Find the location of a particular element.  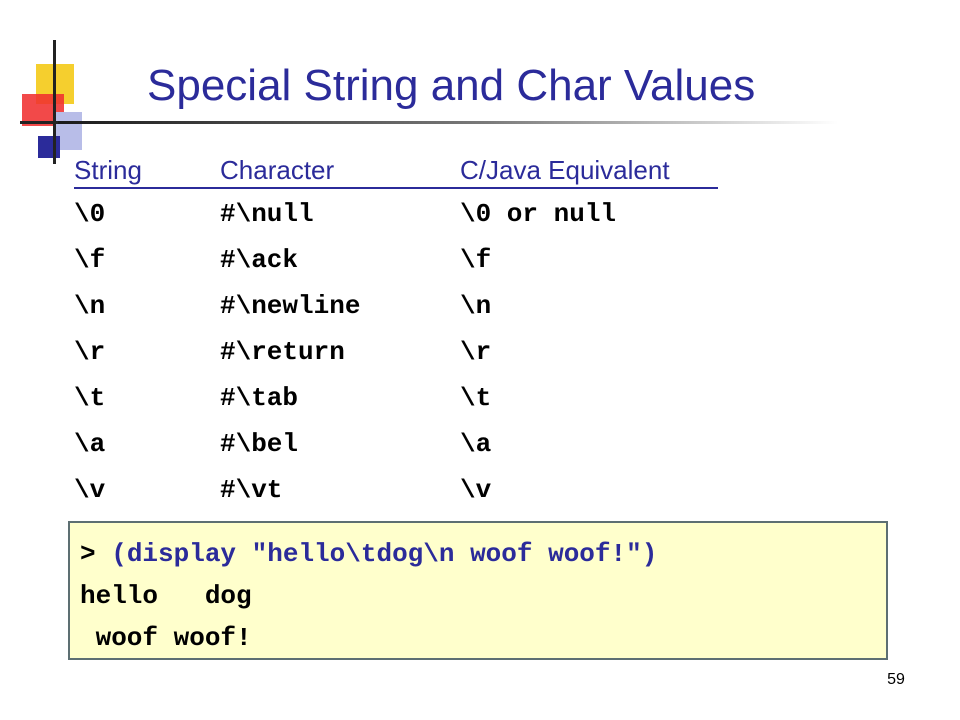

repl-command: (display "hello\tdog\n woof woof!") is located at coordinates (384, 554).